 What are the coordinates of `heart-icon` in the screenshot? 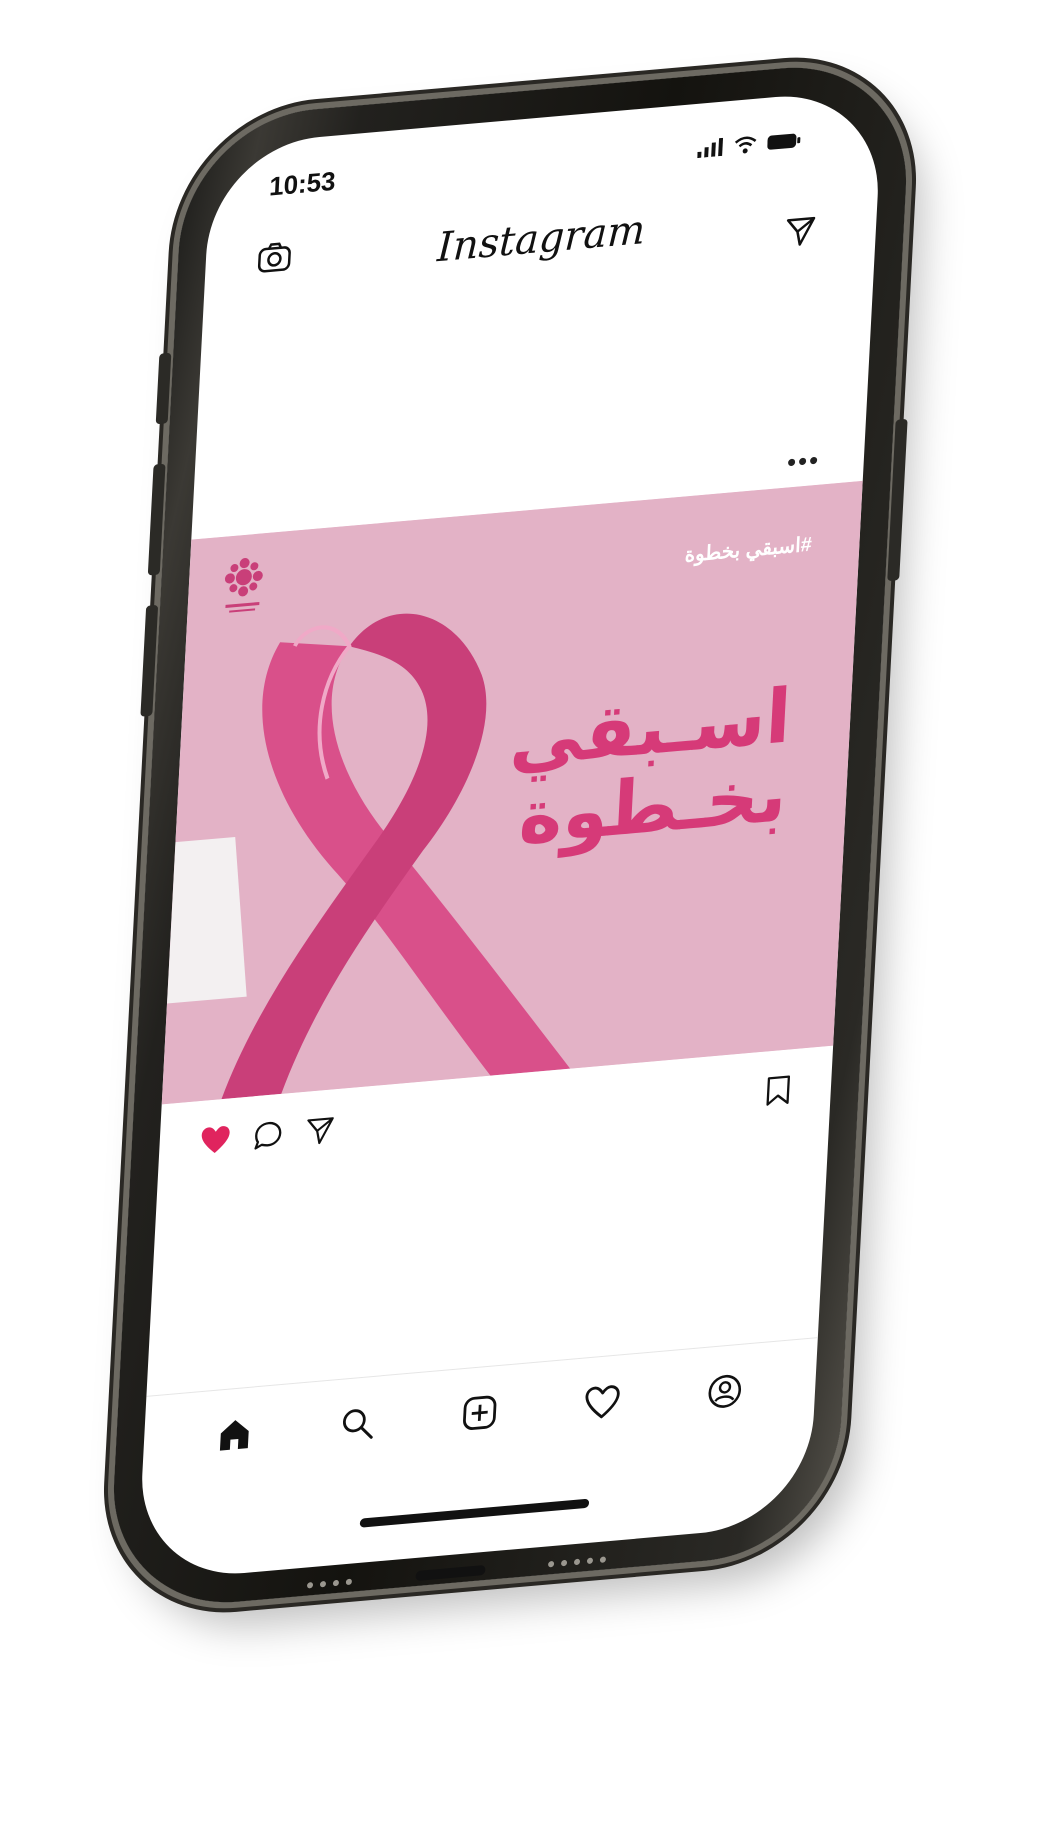 It's located at (602, 1401).